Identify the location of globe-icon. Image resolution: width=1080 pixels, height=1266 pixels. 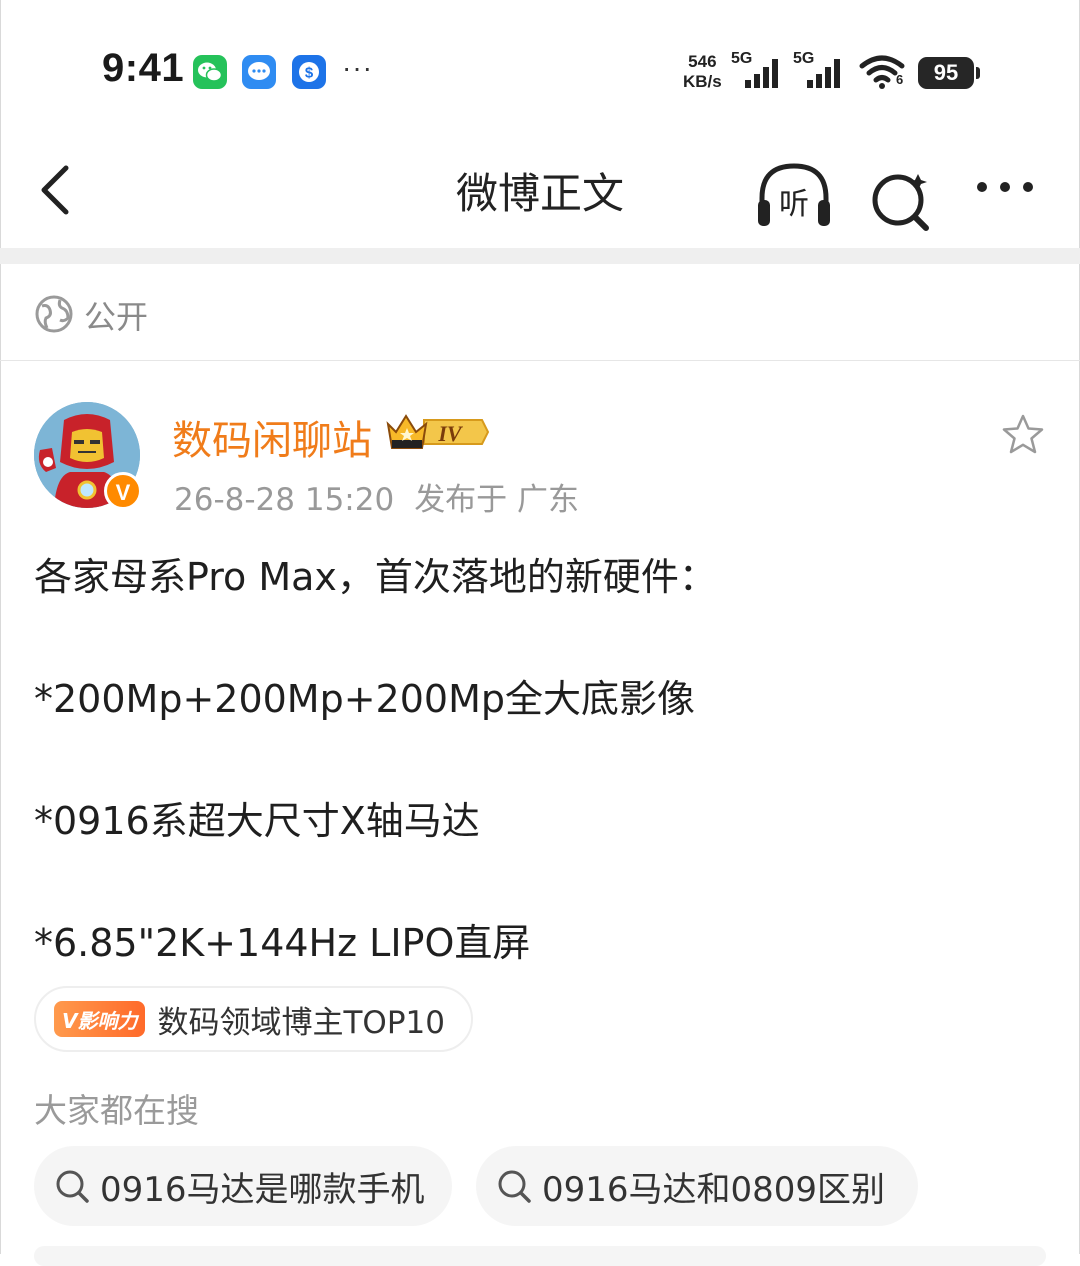
(54, 314).